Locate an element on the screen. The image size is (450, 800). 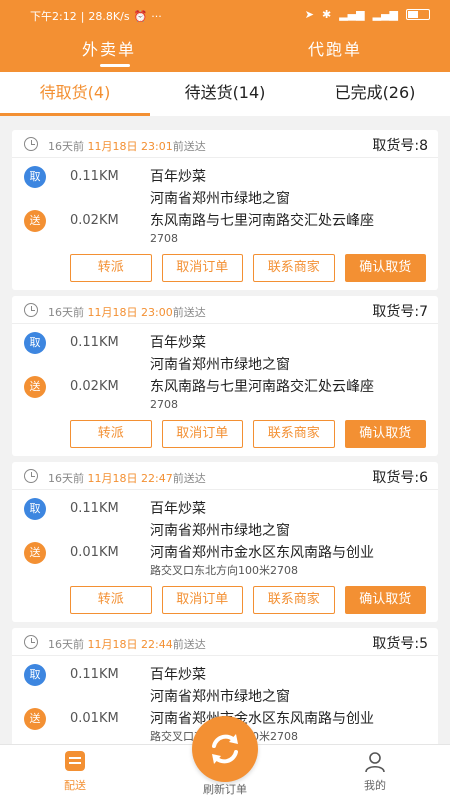
location-icon: ➤ is located at coordinates (309, 14).